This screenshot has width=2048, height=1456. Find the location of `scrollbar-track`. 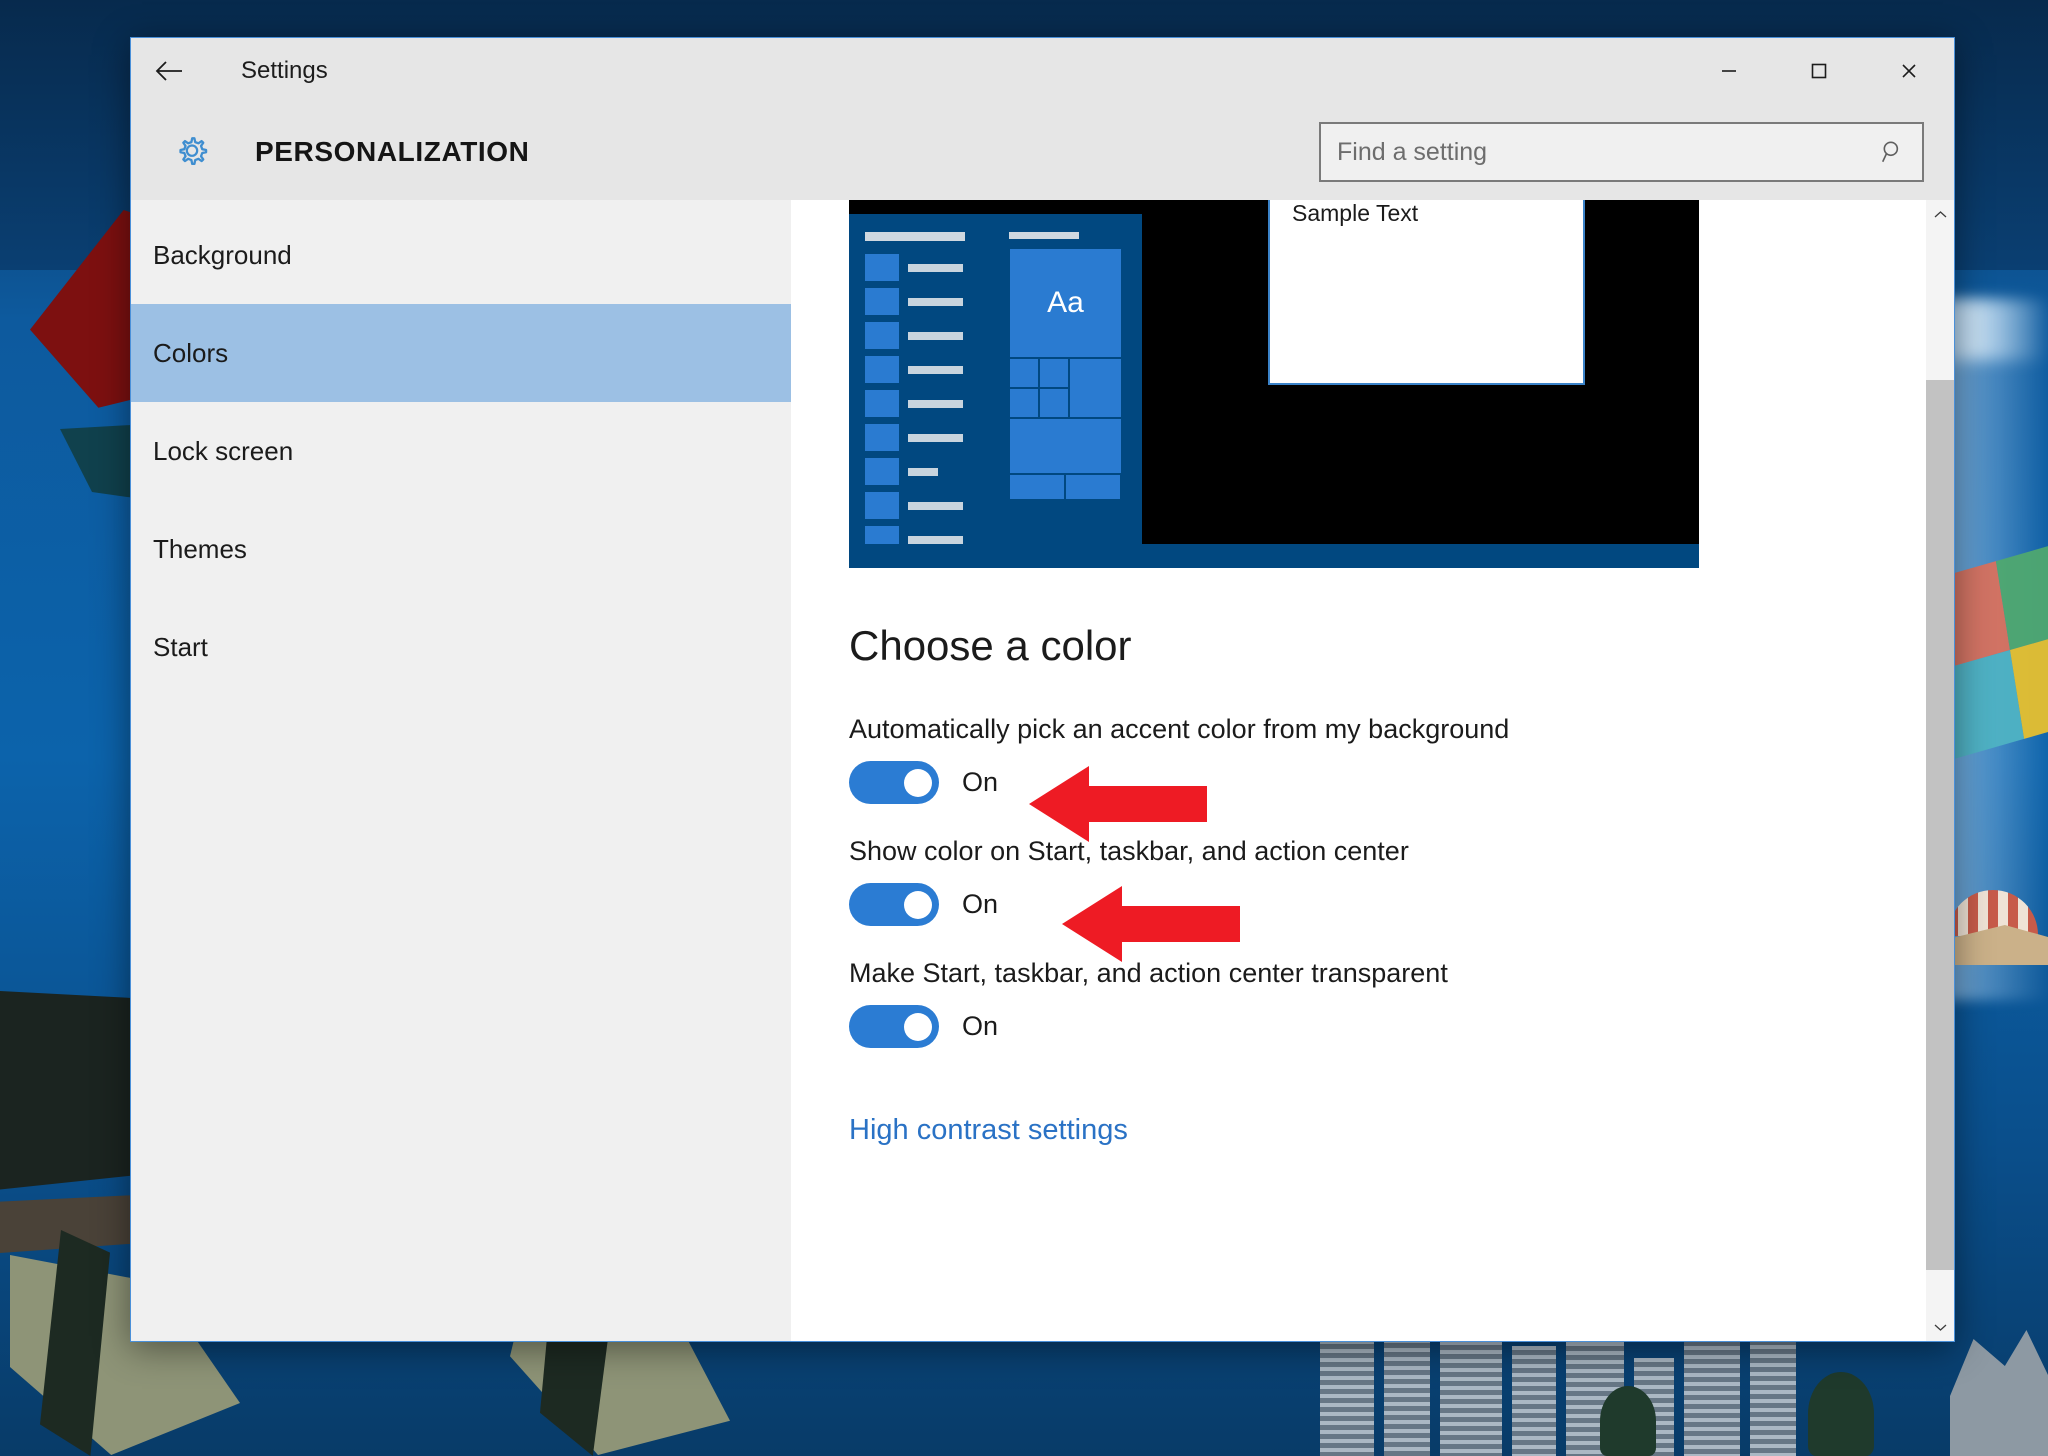

scrollbar-track is located at coordinates (1940, 770).